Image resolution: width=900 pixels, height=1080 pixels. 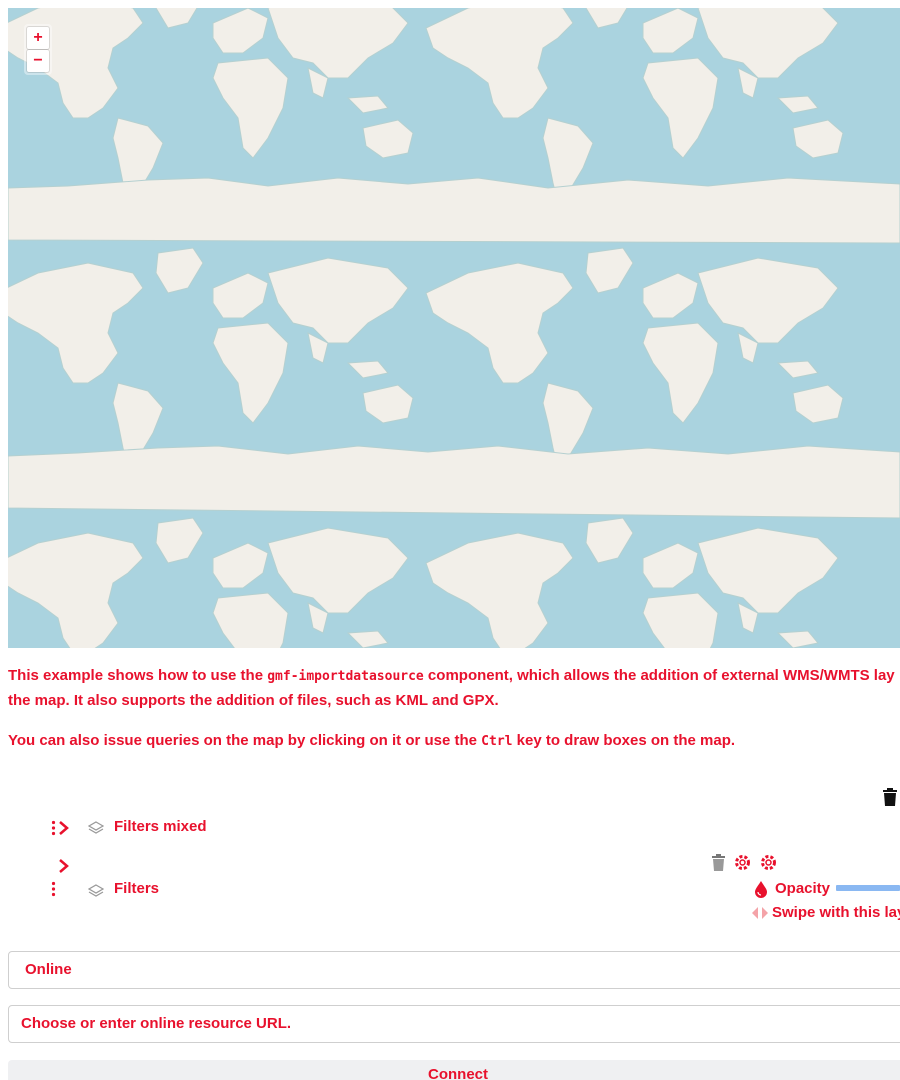 I want to click on layer-group-name: Filters, so click(x=136, y=888).